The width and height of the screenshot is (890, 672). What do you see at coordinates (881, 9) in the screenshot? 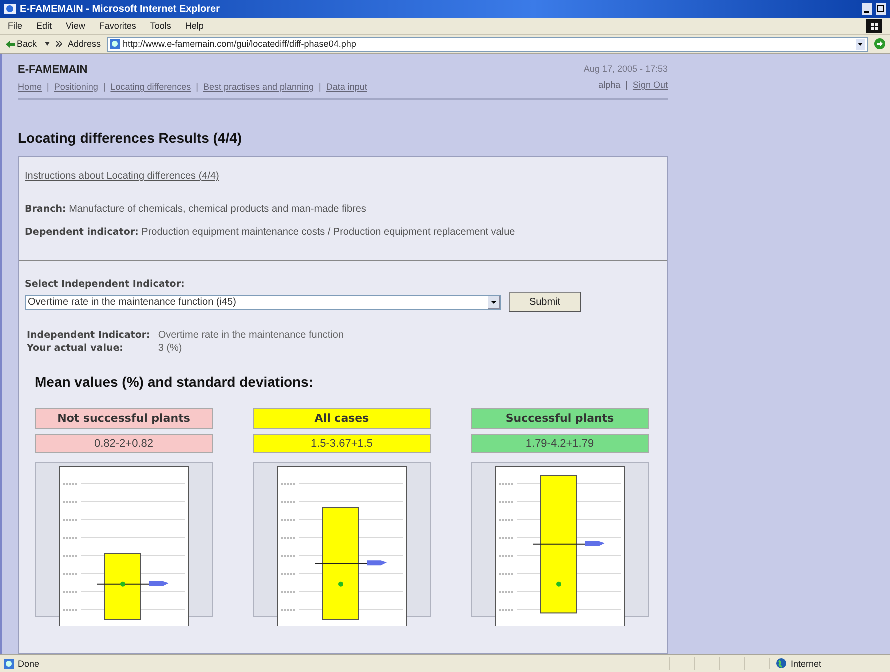
I see `maximize-icon` at bounding box center [881, 9].